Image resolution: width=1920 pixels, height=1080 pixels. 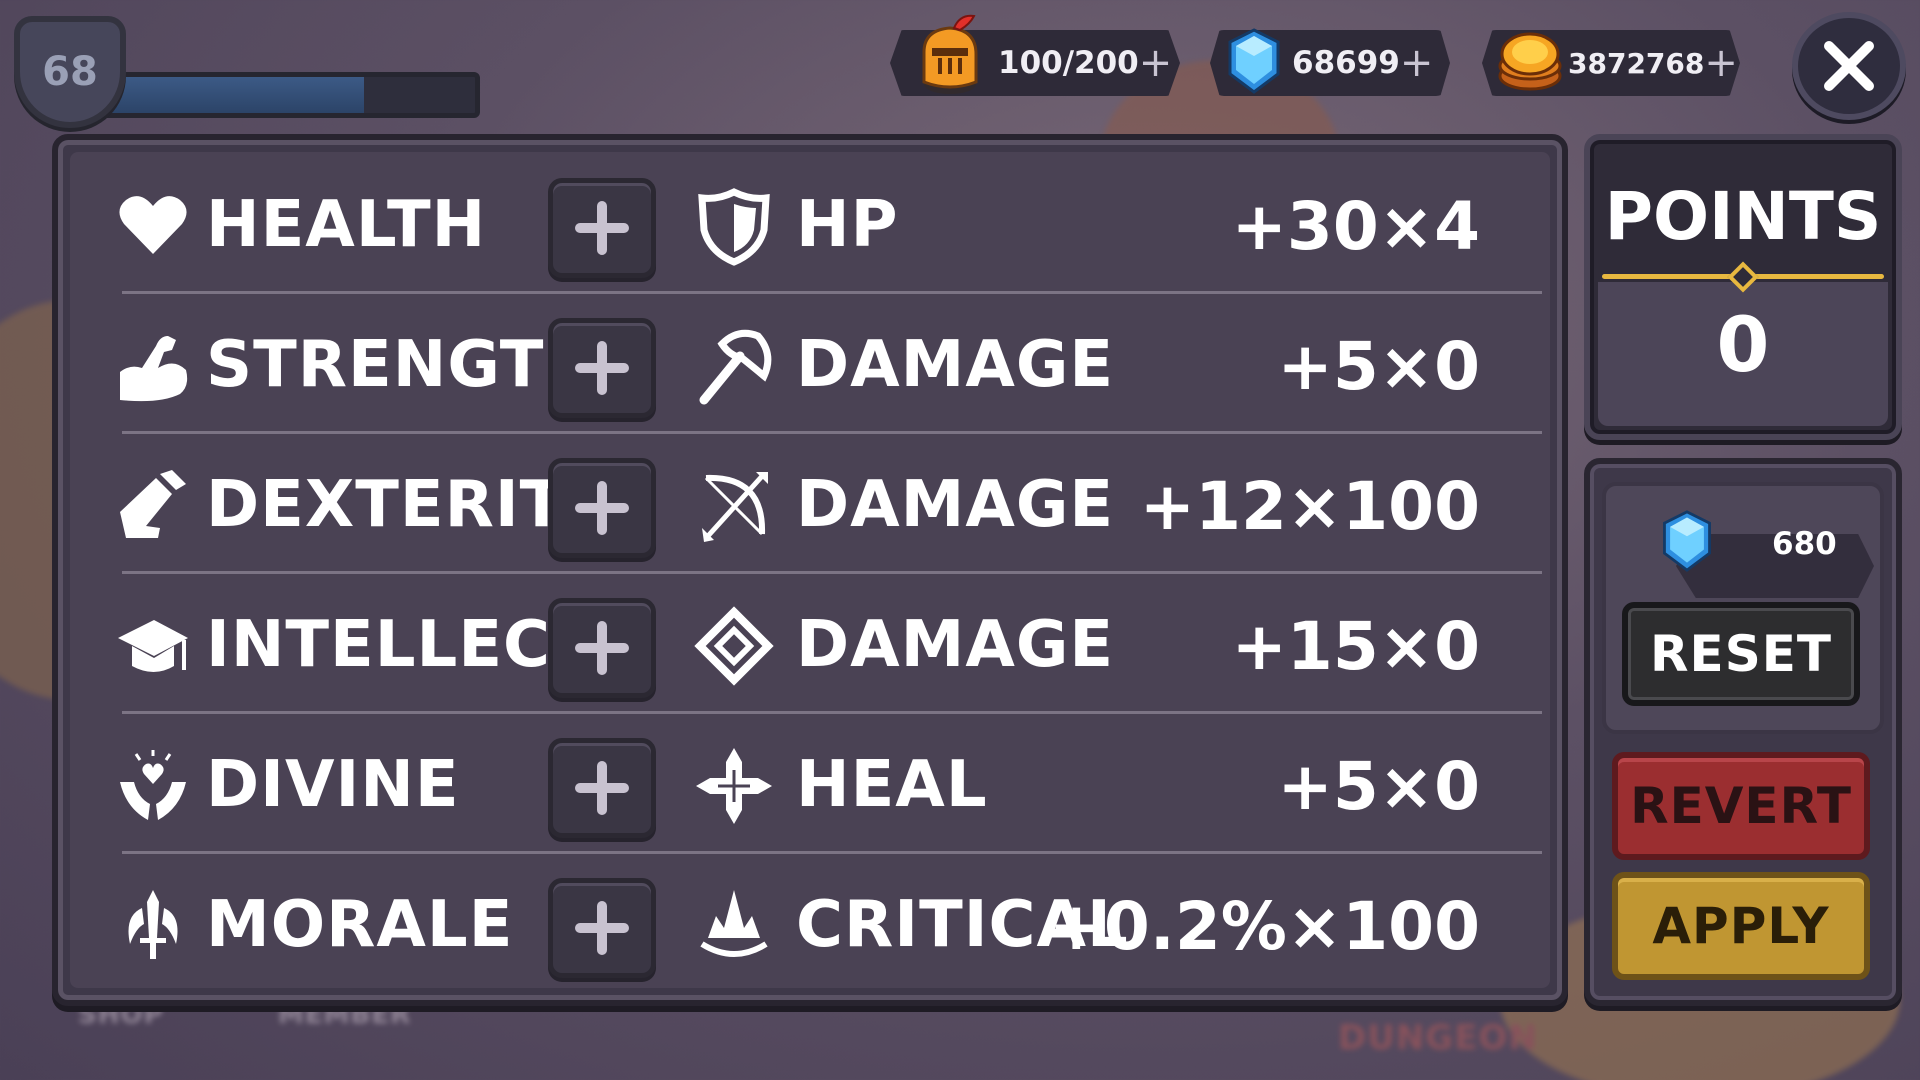 What do you see at coordinates (847, 225) in the screenshot?
I see `effect-name: HP` at bounding box center [847, 225].